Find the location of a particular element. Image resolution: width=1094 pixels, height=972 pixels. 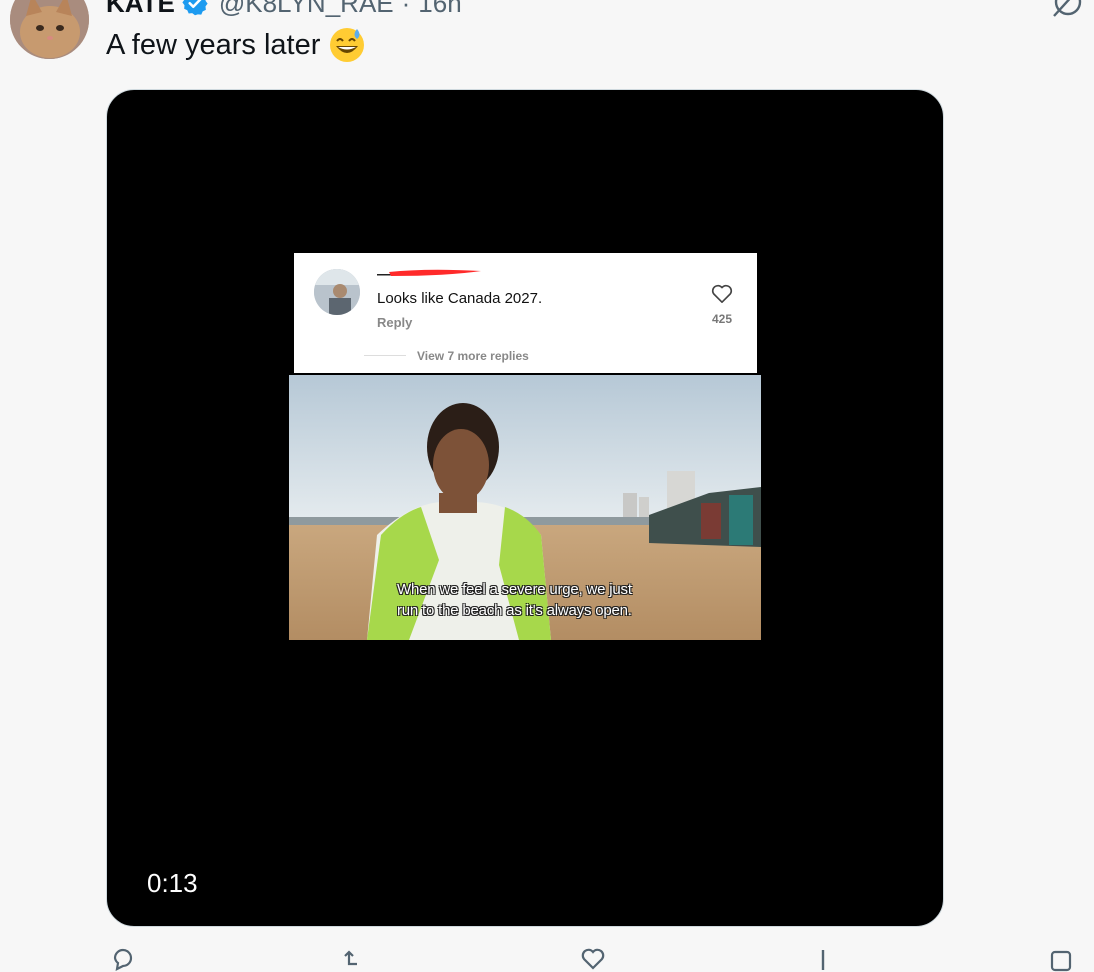

views-icon is located at coordinates (823, 959).